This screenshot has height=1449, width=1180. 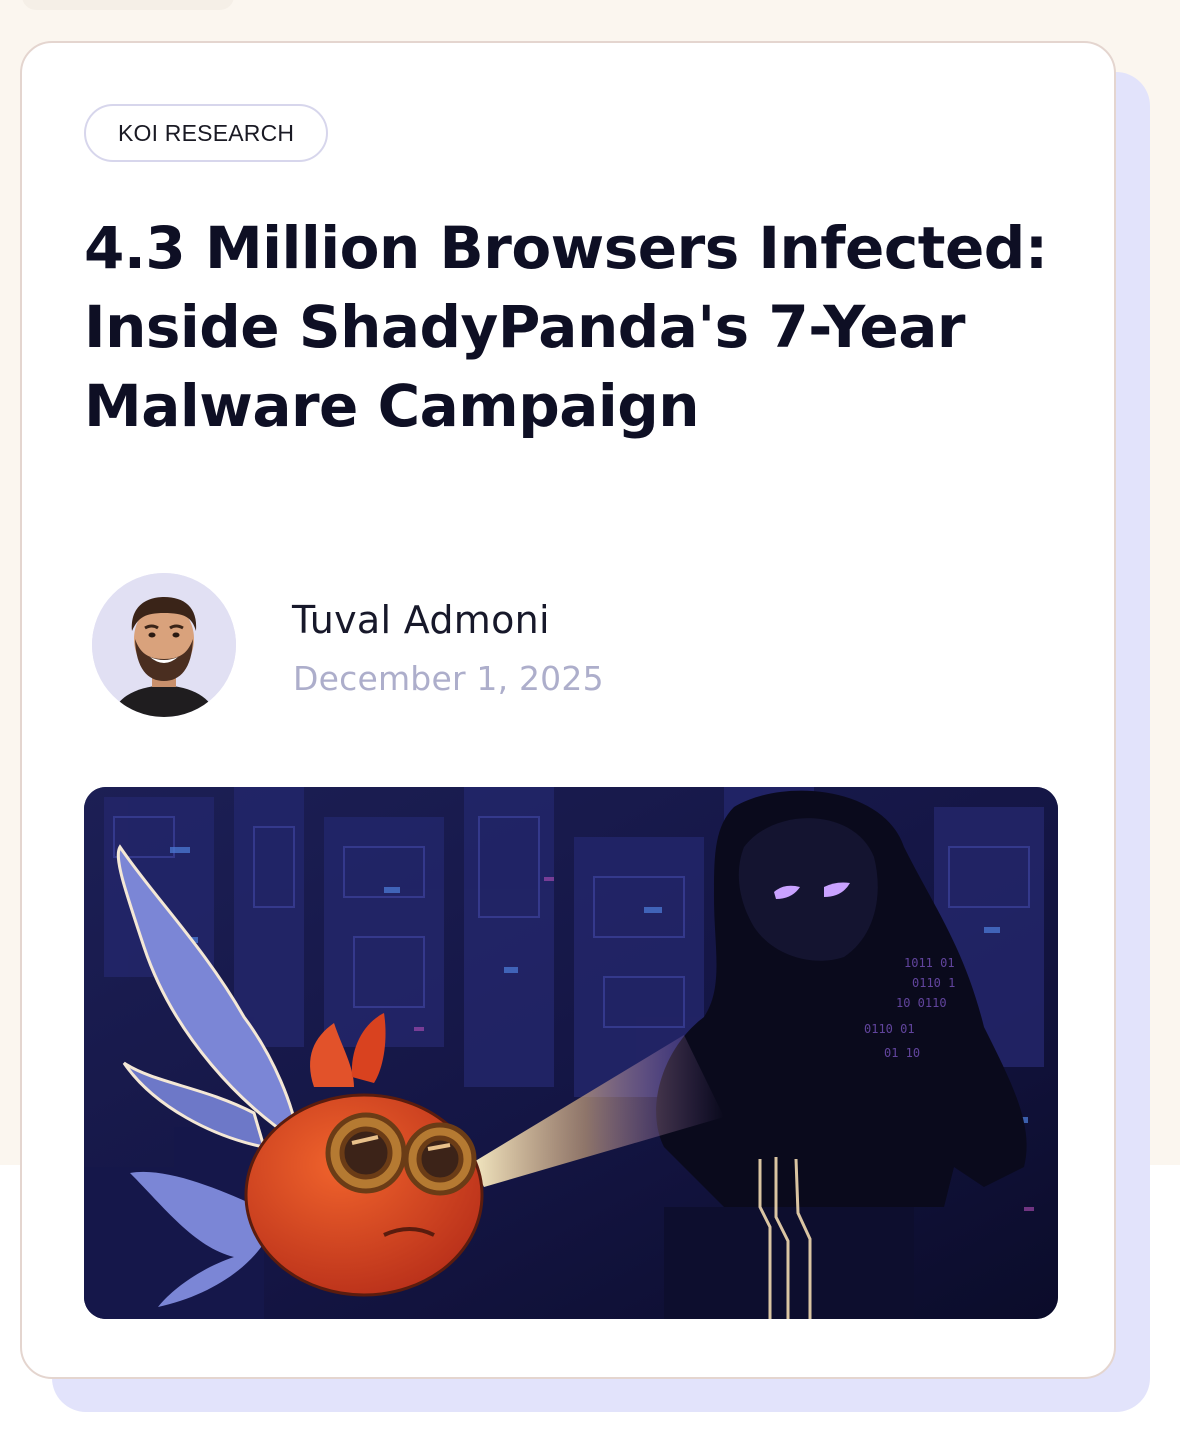 I want to click on top-partial-tab, so click(x=128, y=5).